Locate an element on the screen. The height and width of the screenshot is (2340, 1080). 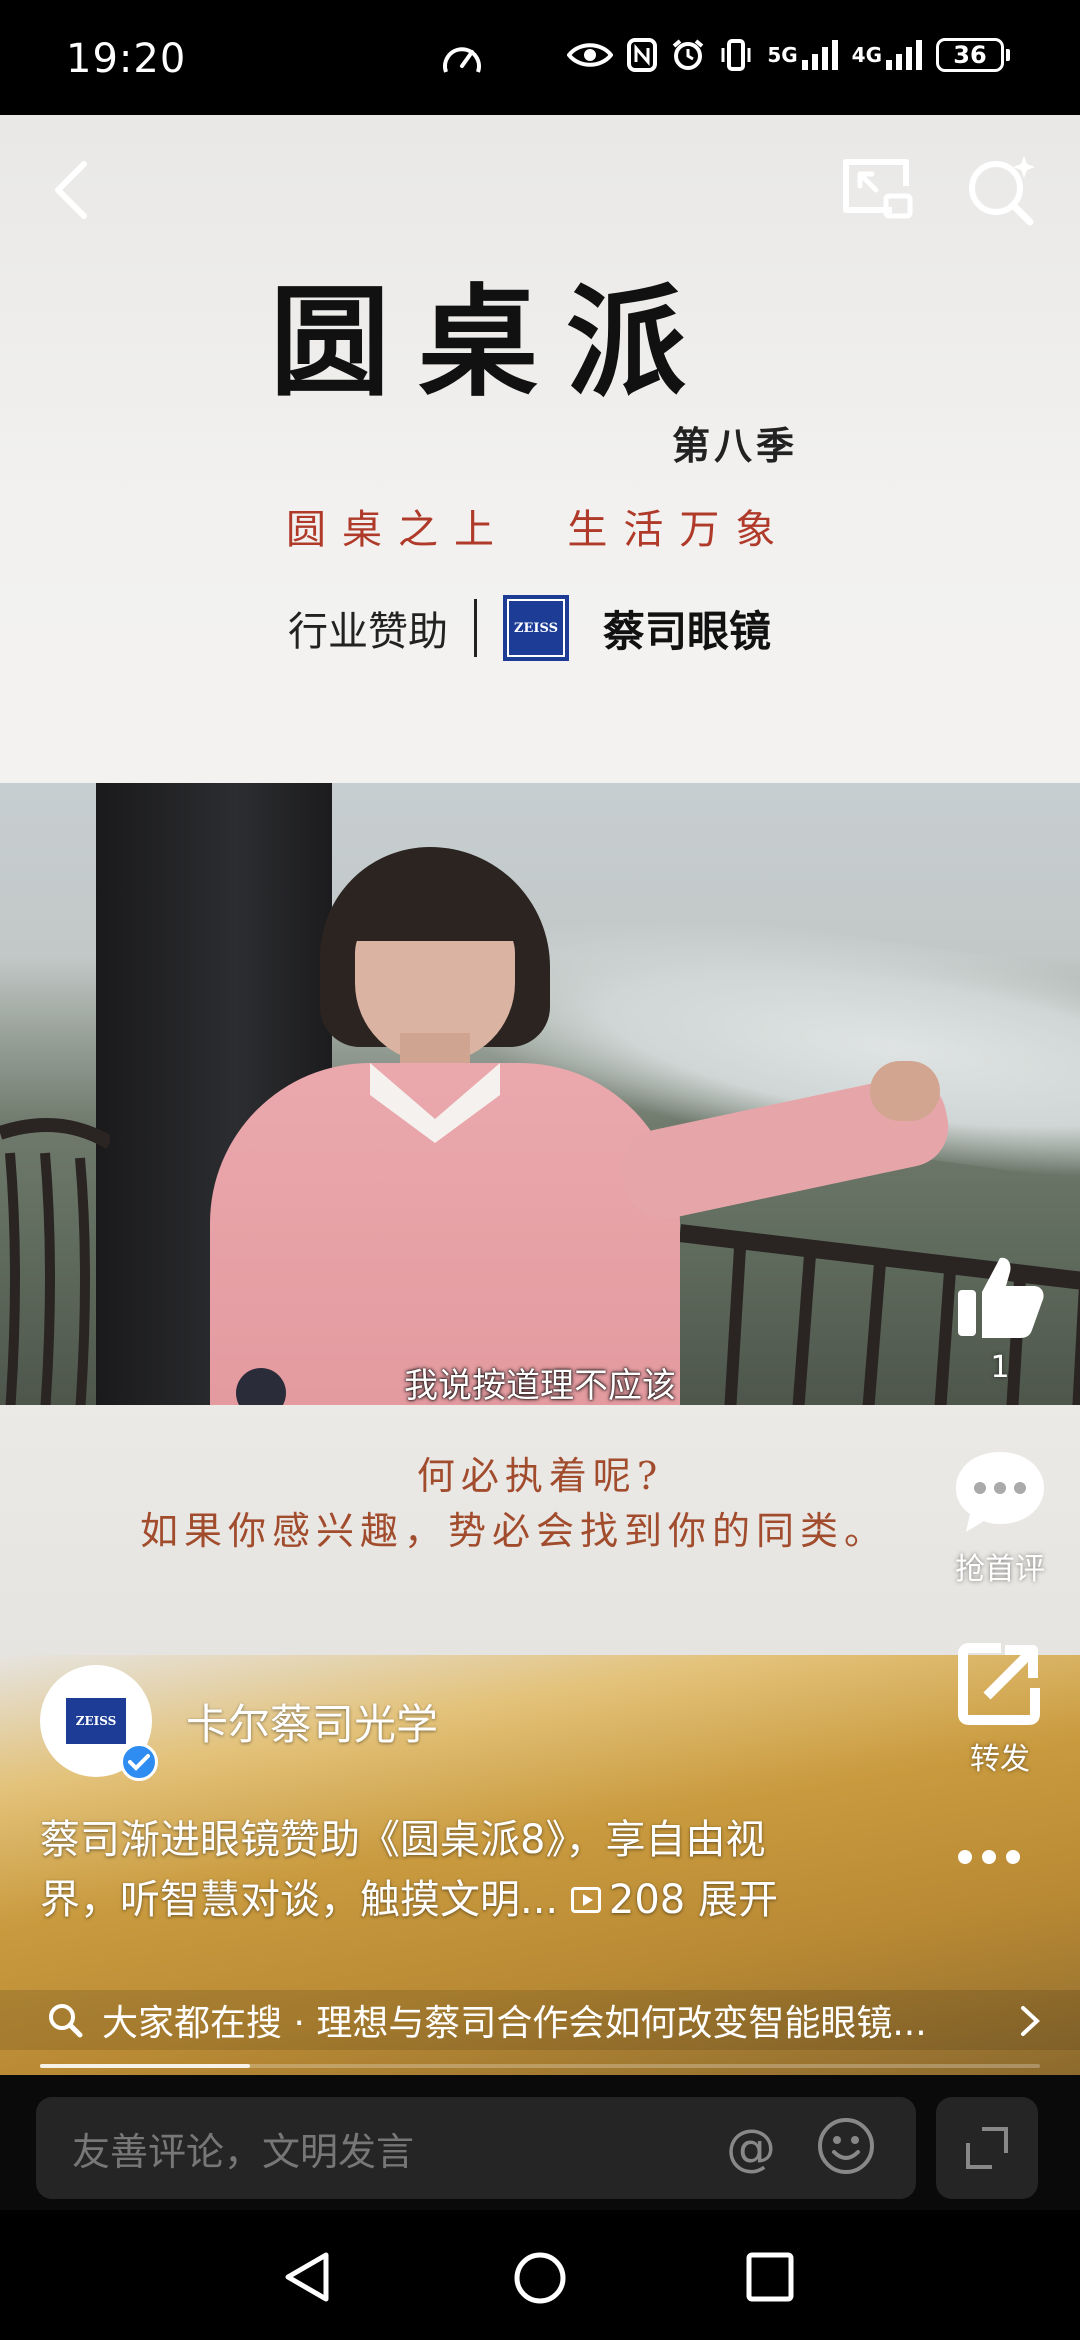
battery-level: 36 is located at coordinates (970, 55).